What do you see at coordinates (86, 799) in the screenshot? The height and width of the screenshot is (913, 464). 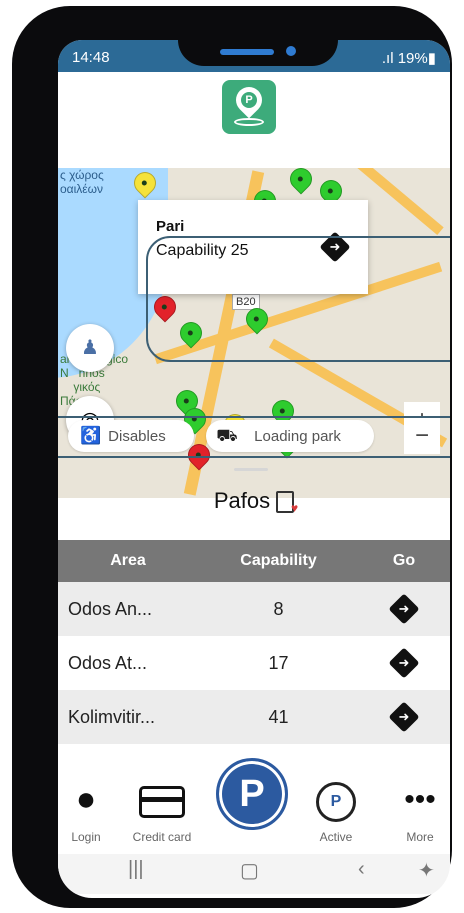 I see `user-icon: ●` at bounding box center [86, 799].